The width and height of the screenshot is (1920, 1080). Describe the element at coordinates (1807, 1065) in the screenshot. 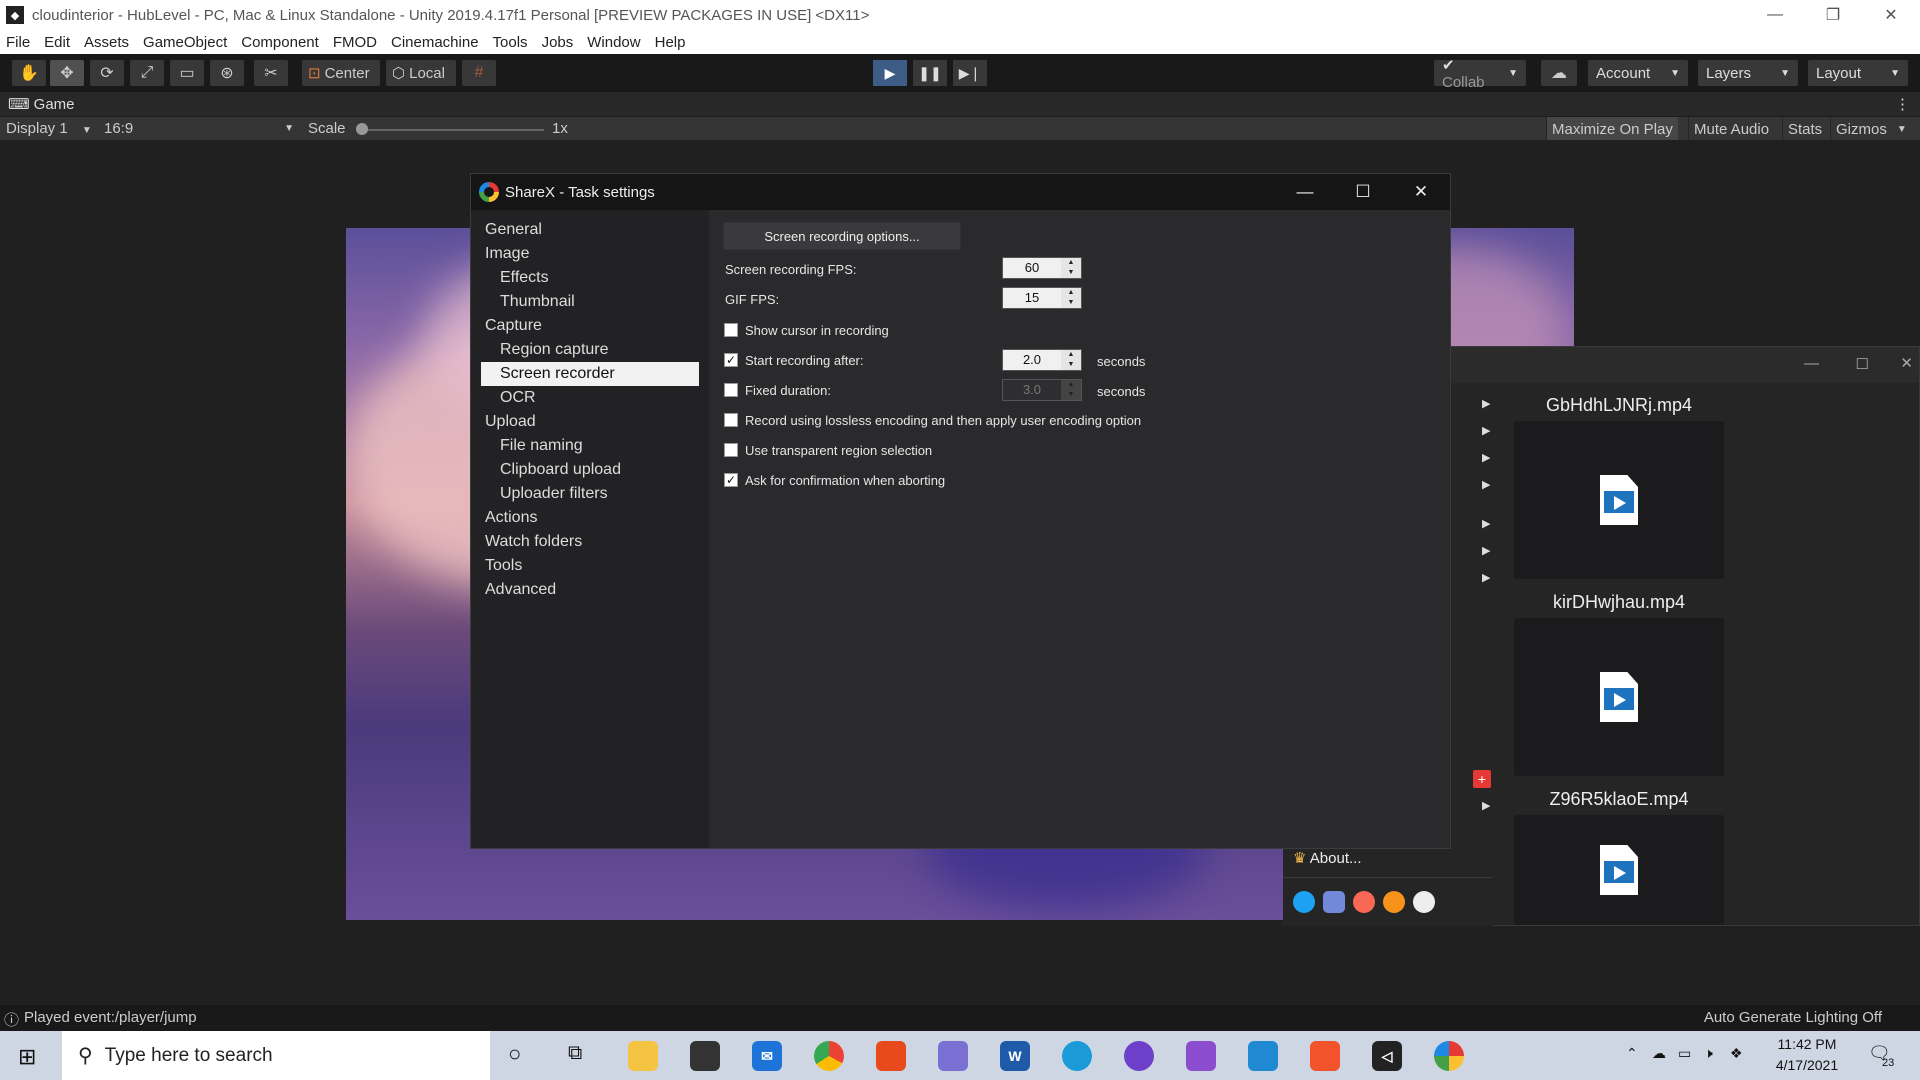

I see `clock-date: 4/17/2021` at that location.